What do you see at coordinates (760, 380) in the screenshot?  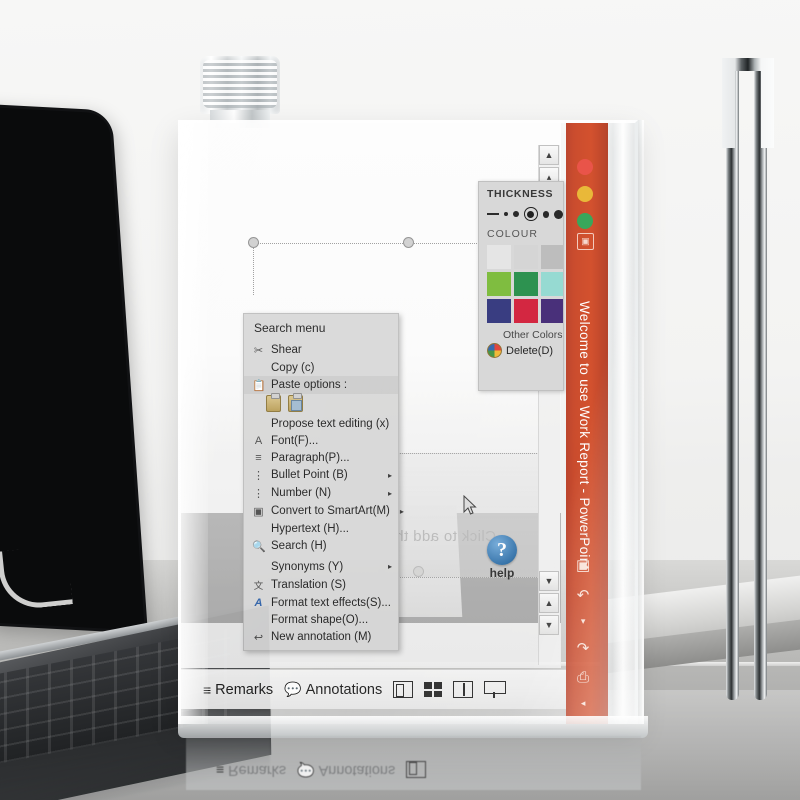 I see `chrome-rack-bar-right` at bounding box center [760, 380].